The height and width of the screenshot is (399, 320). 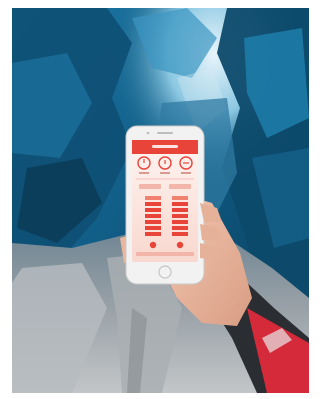 What do you see at coordinates (165, 133) in the screenshot?
I see `phone-speaker` at bounding box center [165, 133].